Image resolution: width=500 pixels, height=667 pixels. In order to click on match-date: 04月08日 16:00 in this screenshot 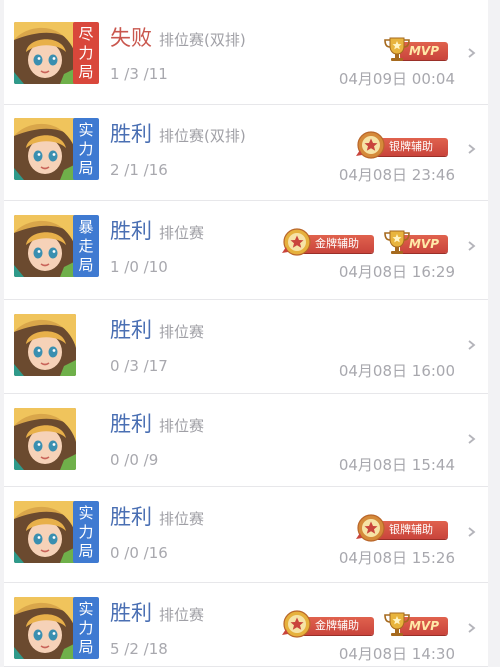, I will do `click(396, 371)`.